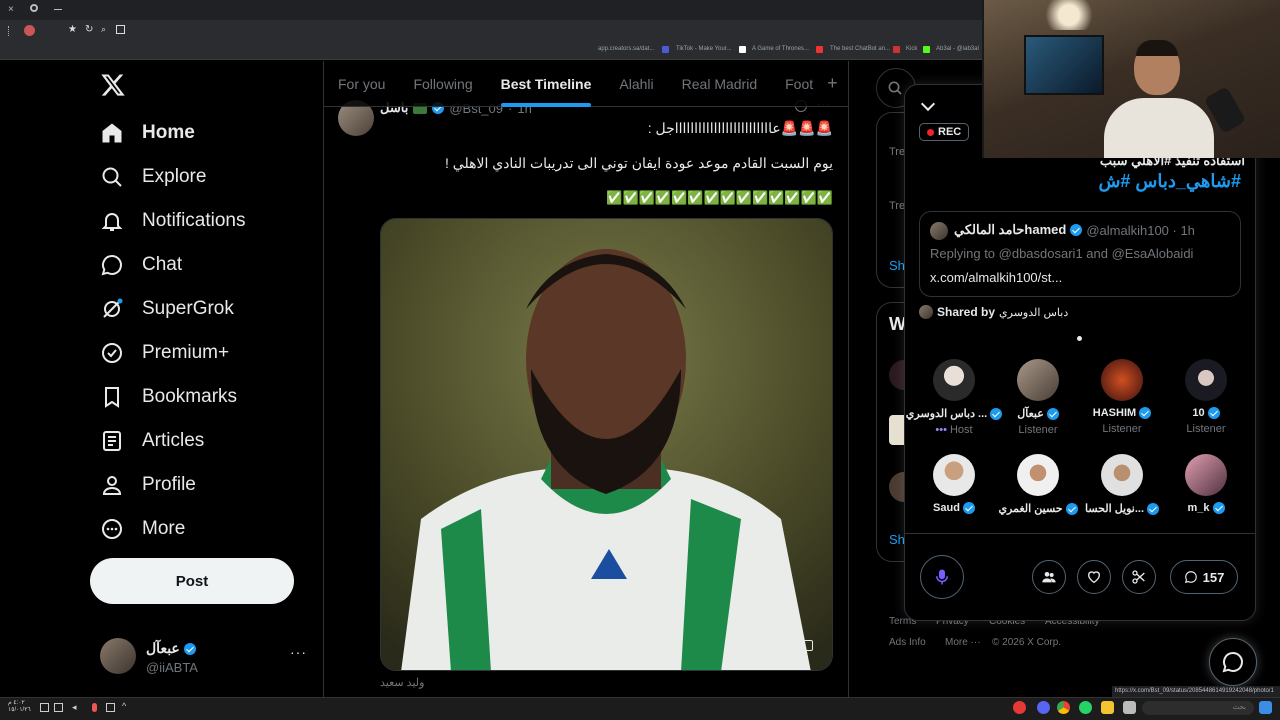 The width and height of the screenshot is (1280, 720). What do you see at coordinates (719, 84) in the screenshot?
I see `tab-real-madrid: Real Madrid` at bounding box center [719, 84].